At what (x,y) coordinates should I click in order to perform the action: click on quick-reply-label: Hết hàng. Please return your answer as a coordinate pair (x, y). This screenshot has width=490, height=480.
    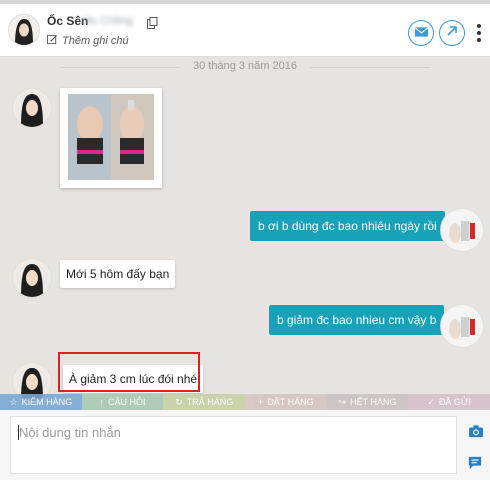
    Looking at the image, I should click on (373, 402).